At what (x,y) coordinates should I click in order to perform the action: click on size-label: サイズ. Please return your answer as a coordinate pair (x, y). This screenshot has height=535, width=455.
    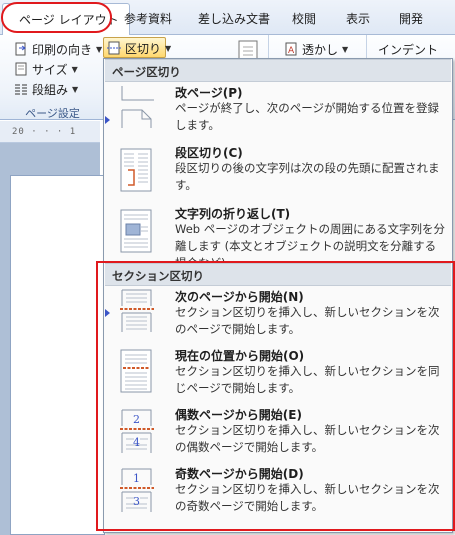
    Looking at the image, I should click on (50, 69).